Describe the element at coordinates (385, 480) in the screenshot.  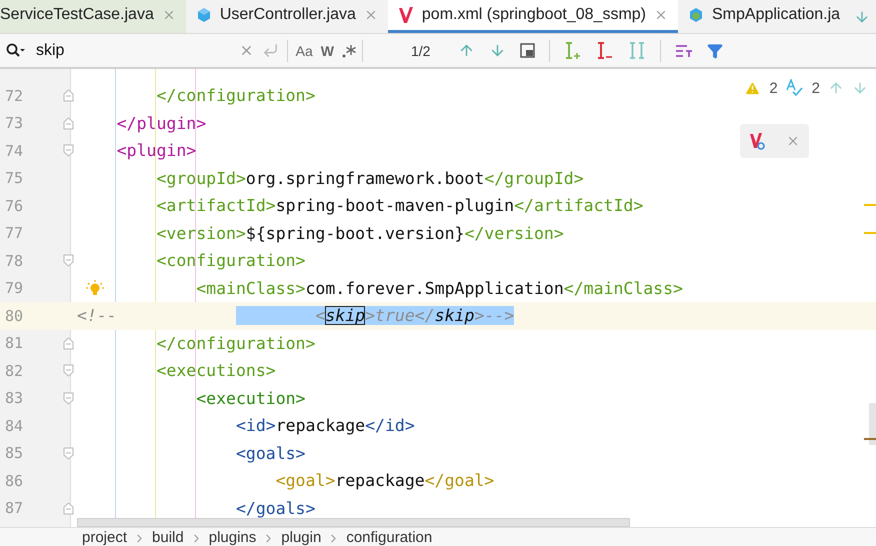
I see `code-line: <goal>repackage</goal>` at that location.